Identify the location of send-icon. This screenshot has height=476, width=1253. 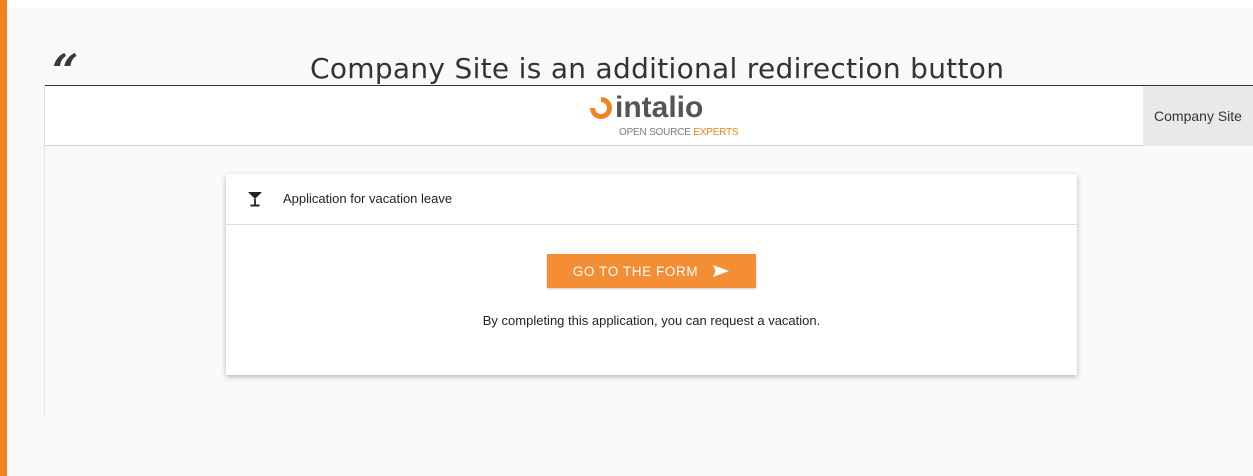
(721, 271).